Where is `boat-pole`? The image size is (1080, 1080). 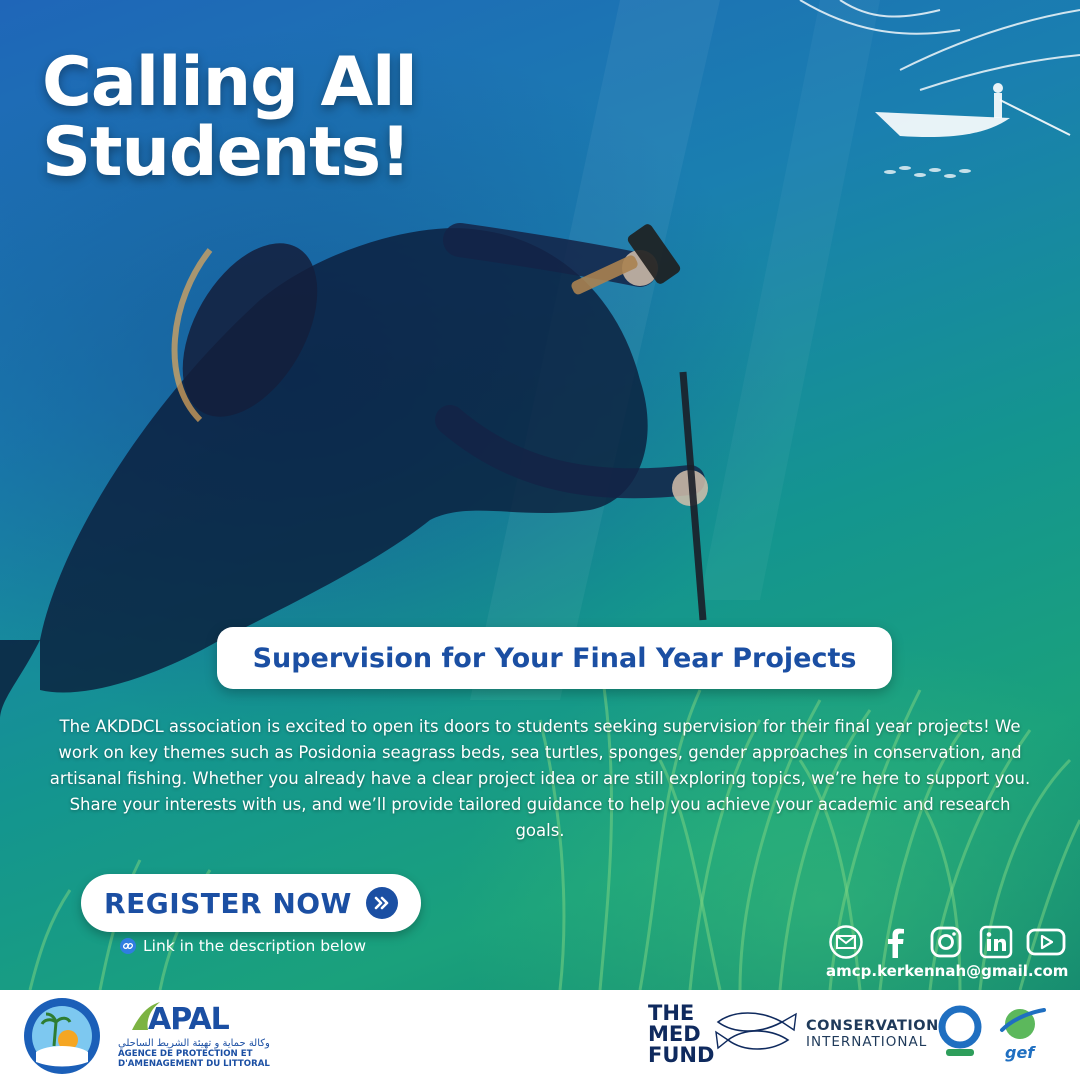 boat-pole is located at coordinates (1035, 117).